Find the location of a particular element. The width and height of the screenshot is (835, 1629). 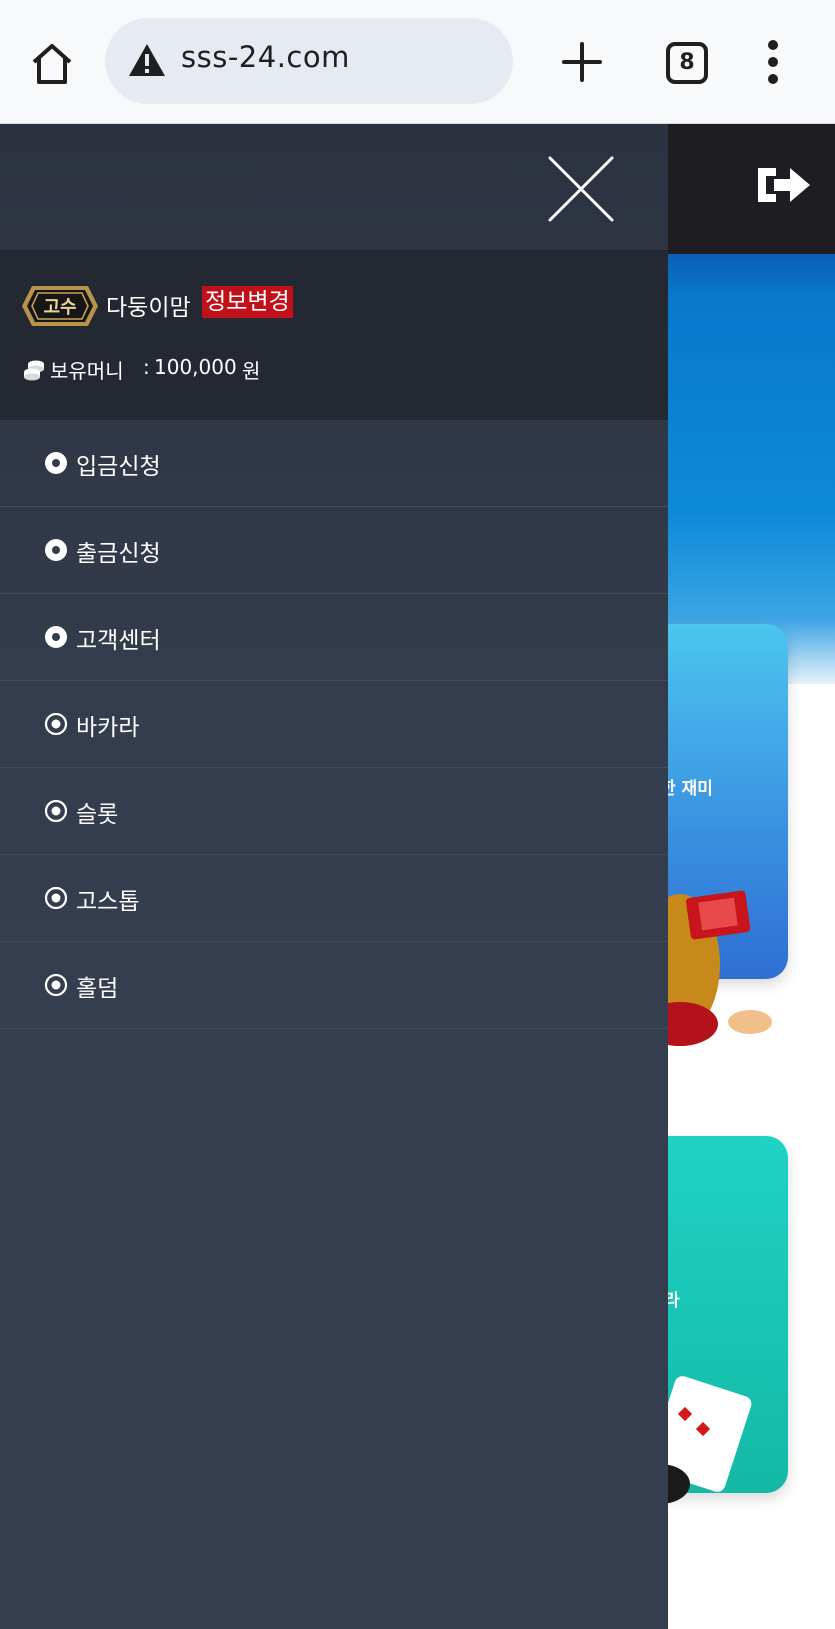

menu-item-label: 홀덤 is located at coordinates (97, 989).